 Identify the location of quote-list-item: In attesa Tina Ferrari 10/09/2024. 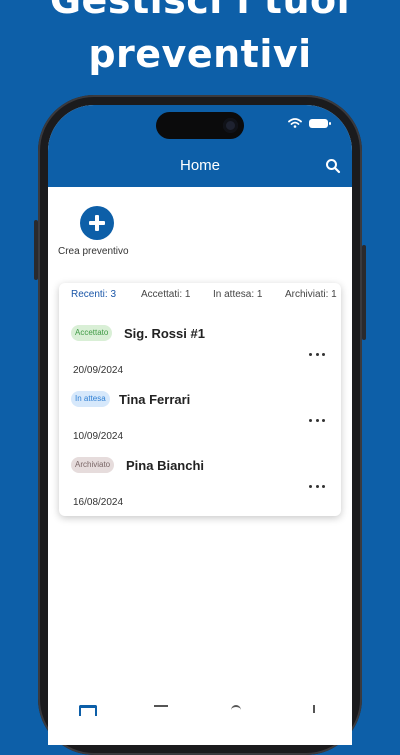
(201, 421).